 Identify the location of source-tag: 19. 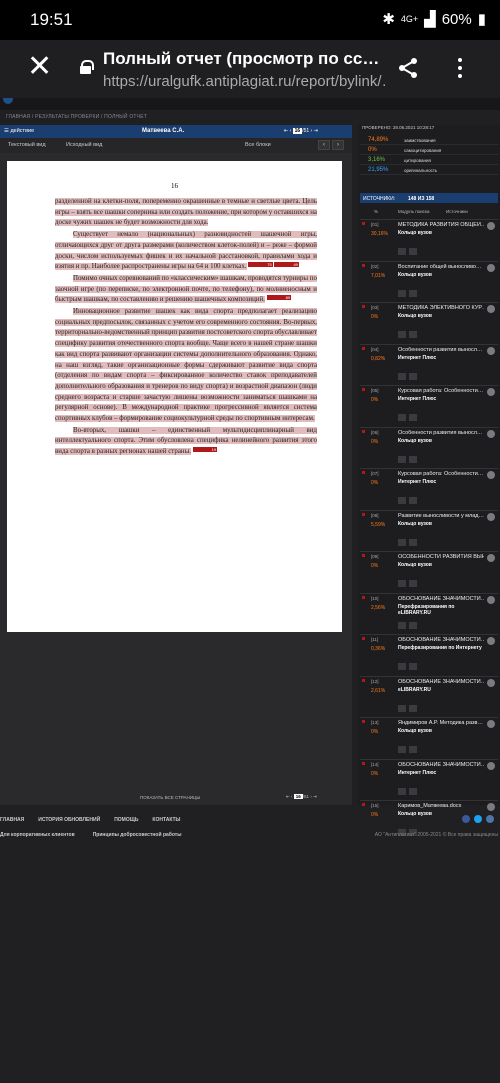
(205, 450).